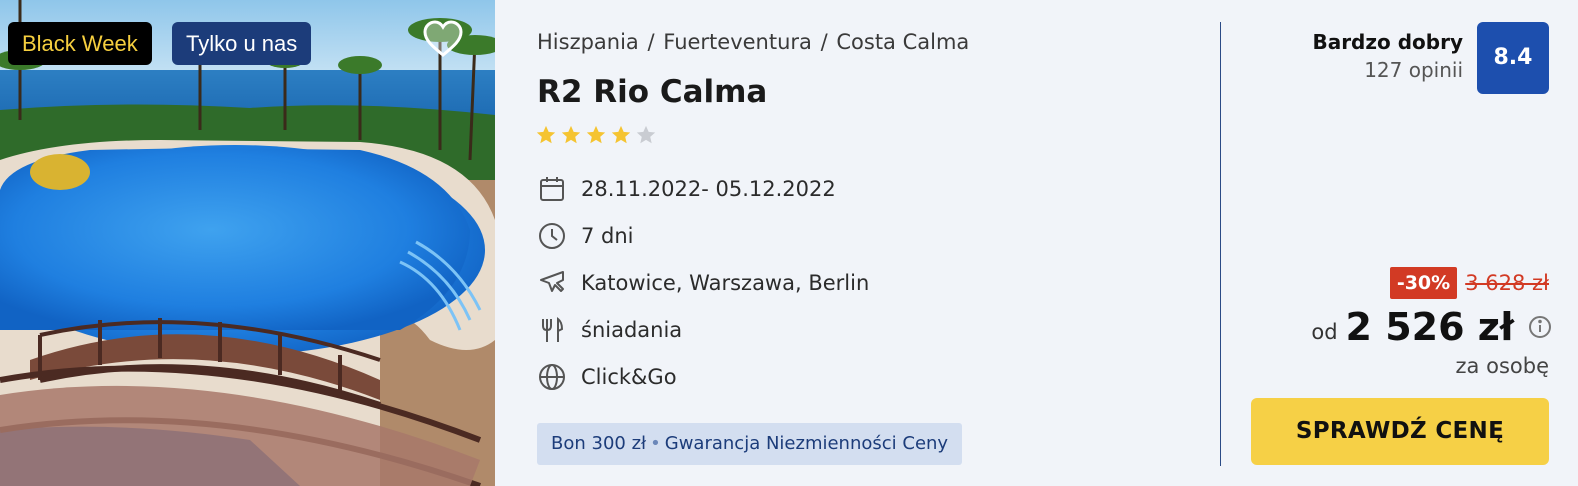  I want to click on cutlery-icon, so click(552, 330).